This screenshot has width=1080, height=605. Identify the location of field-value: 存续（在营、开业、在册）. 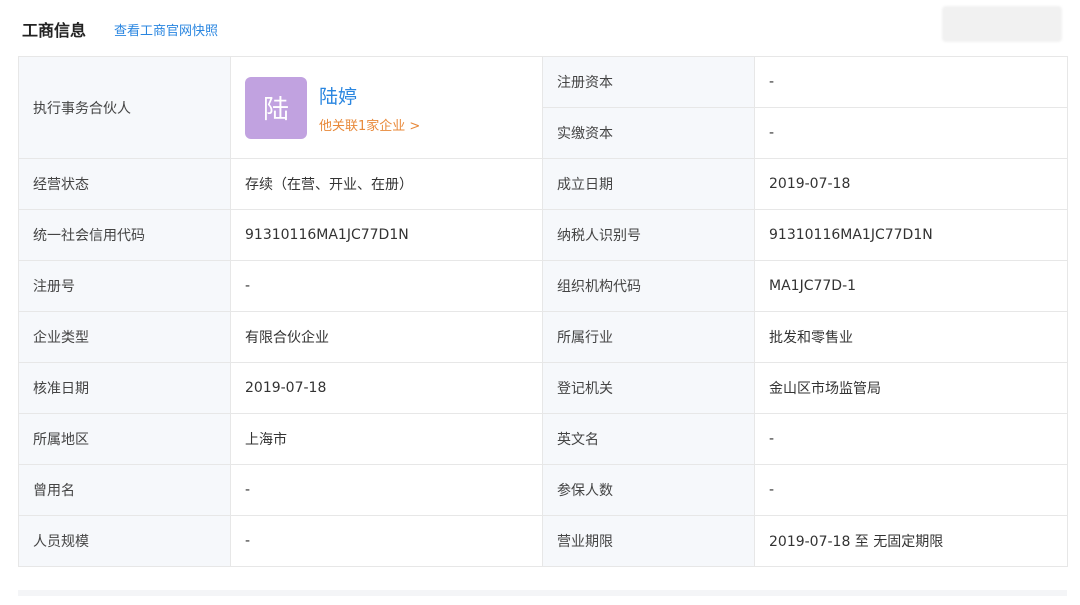
(386, 184).